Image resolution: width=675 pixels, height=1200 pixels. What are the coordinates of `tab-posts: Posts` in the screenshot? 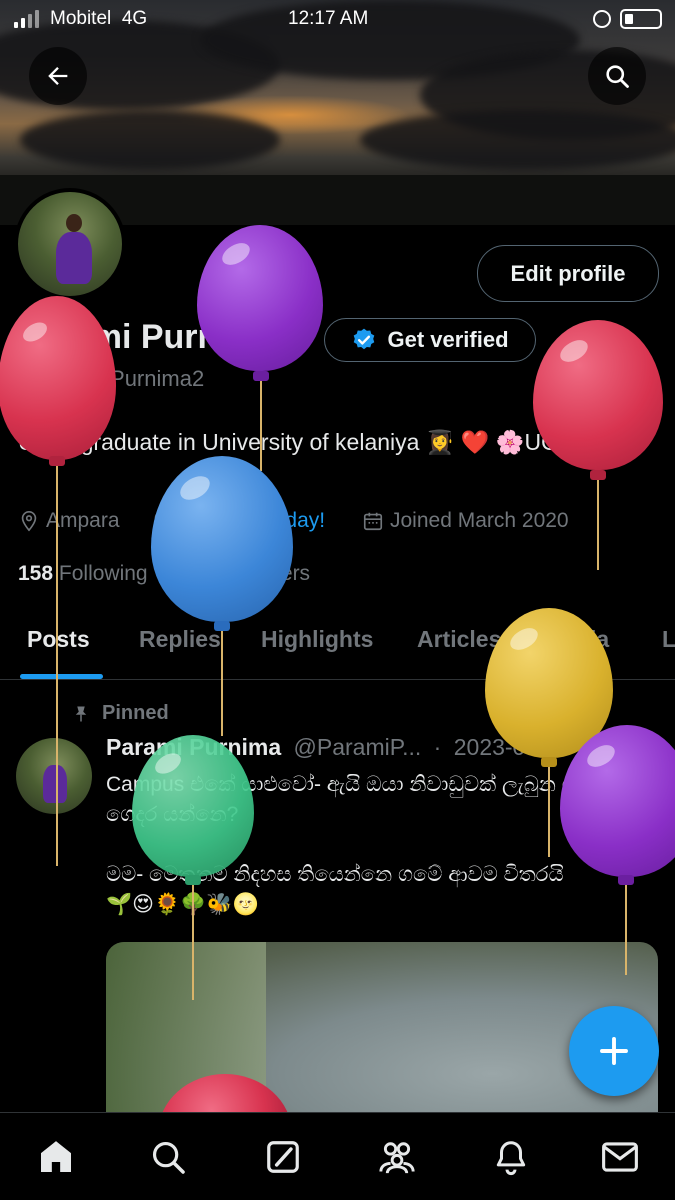 It's located at (58, 639).